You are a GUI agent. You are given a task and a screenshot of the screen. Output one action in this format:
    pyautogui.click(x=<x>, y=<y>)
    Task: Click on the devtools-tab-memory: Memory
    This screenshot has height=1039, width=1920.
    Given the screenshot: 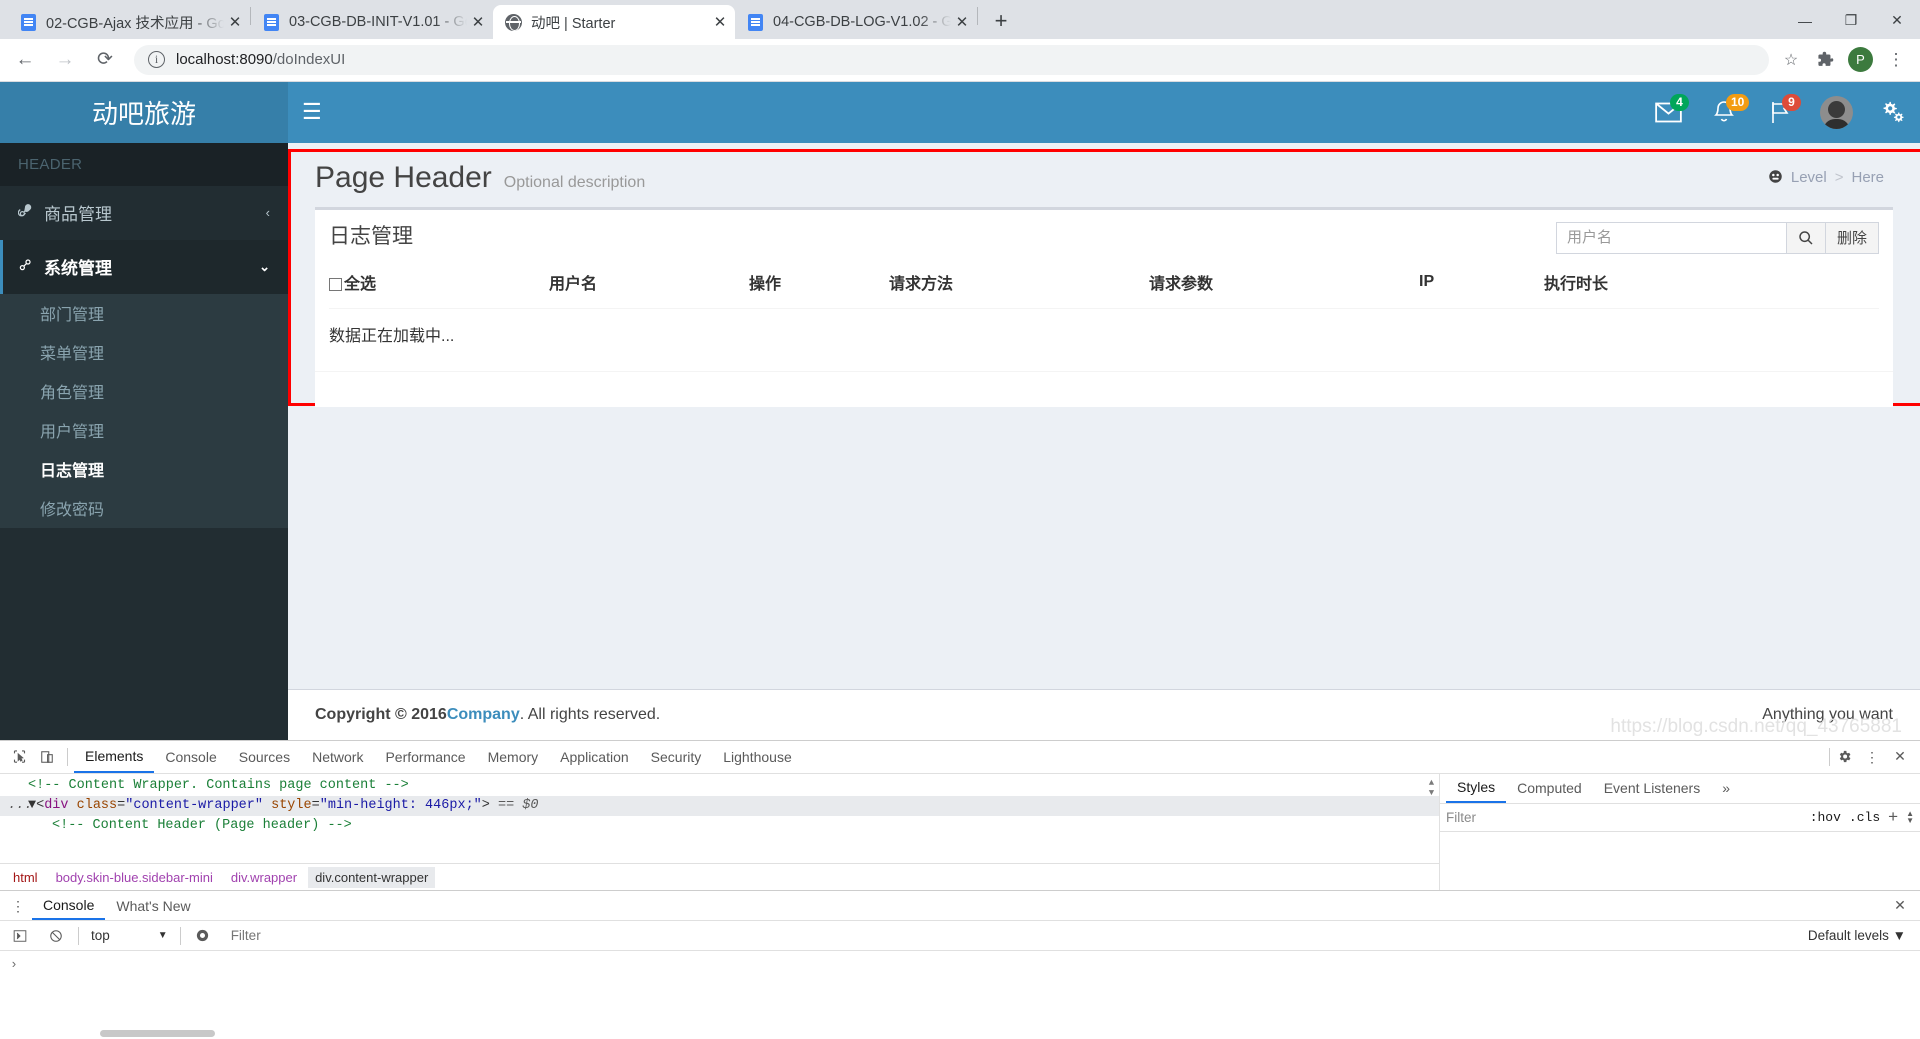 What is the action you would take?
    pyautogui.click(x=513, y=757)
    